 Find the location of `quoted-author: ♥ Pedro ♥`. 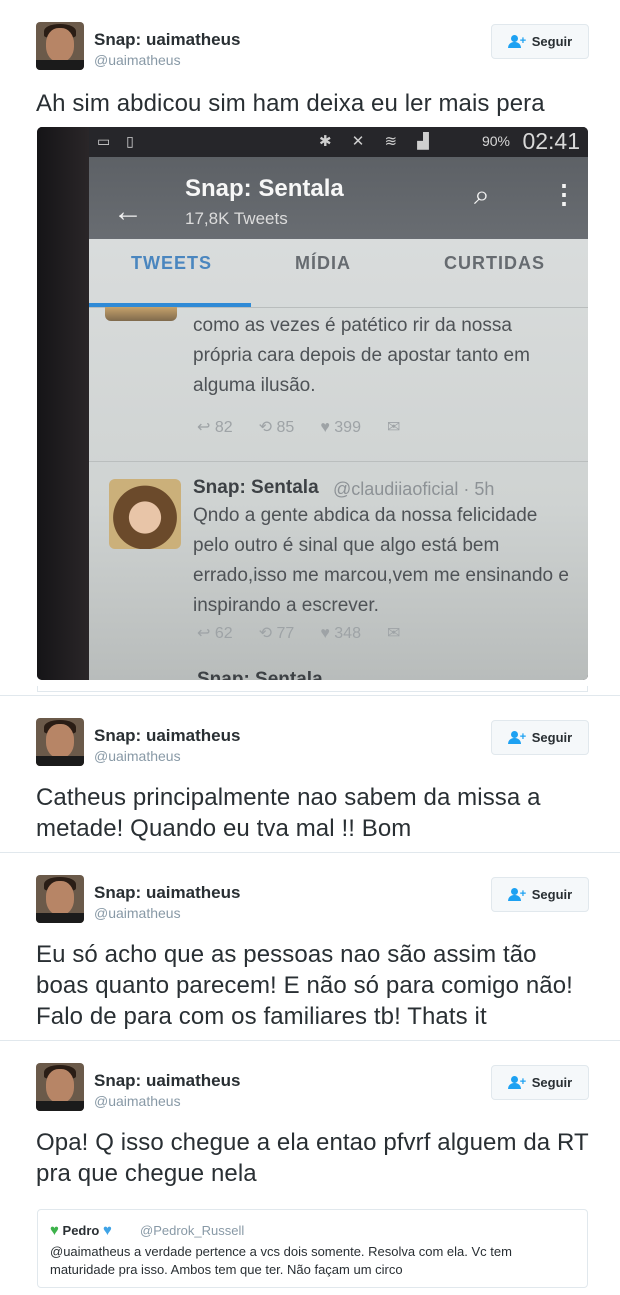

quoted-author: ♥ Pedro ♥ is located at coordinates (81, 1230).